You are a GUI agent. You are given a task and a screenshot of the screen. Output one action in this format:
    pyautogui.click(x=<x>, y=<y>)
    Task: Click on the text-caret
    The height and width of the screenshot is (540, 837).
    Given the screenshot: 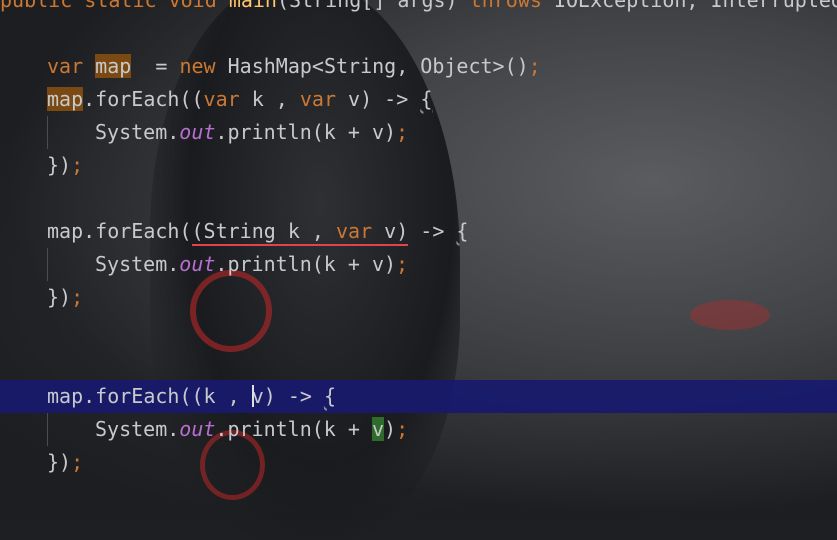 What is the action you would take?
    pyautogui.click(x=252, y=396)
    